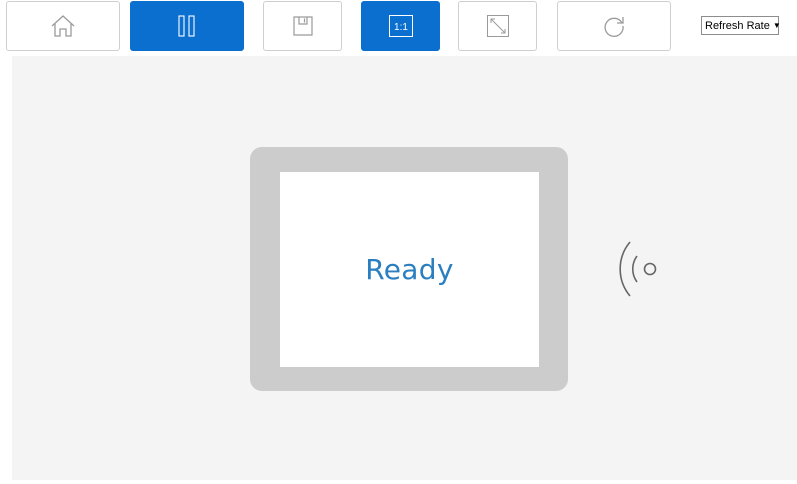 The height and width of the screenshot is (484, 797). I want to click on save-button, so click(302, 26).